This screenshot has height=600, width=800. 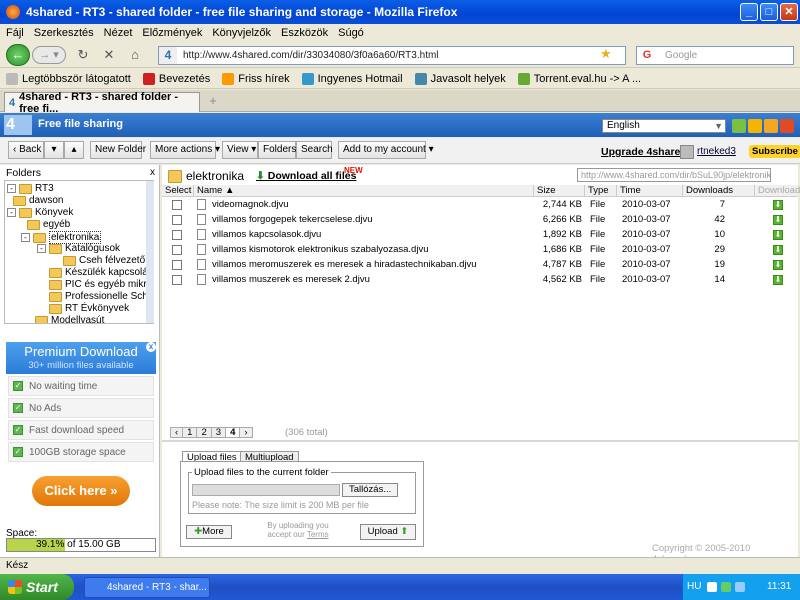 I want to click on menu-edit: Szerkesztés, so click(x=64, y=33).